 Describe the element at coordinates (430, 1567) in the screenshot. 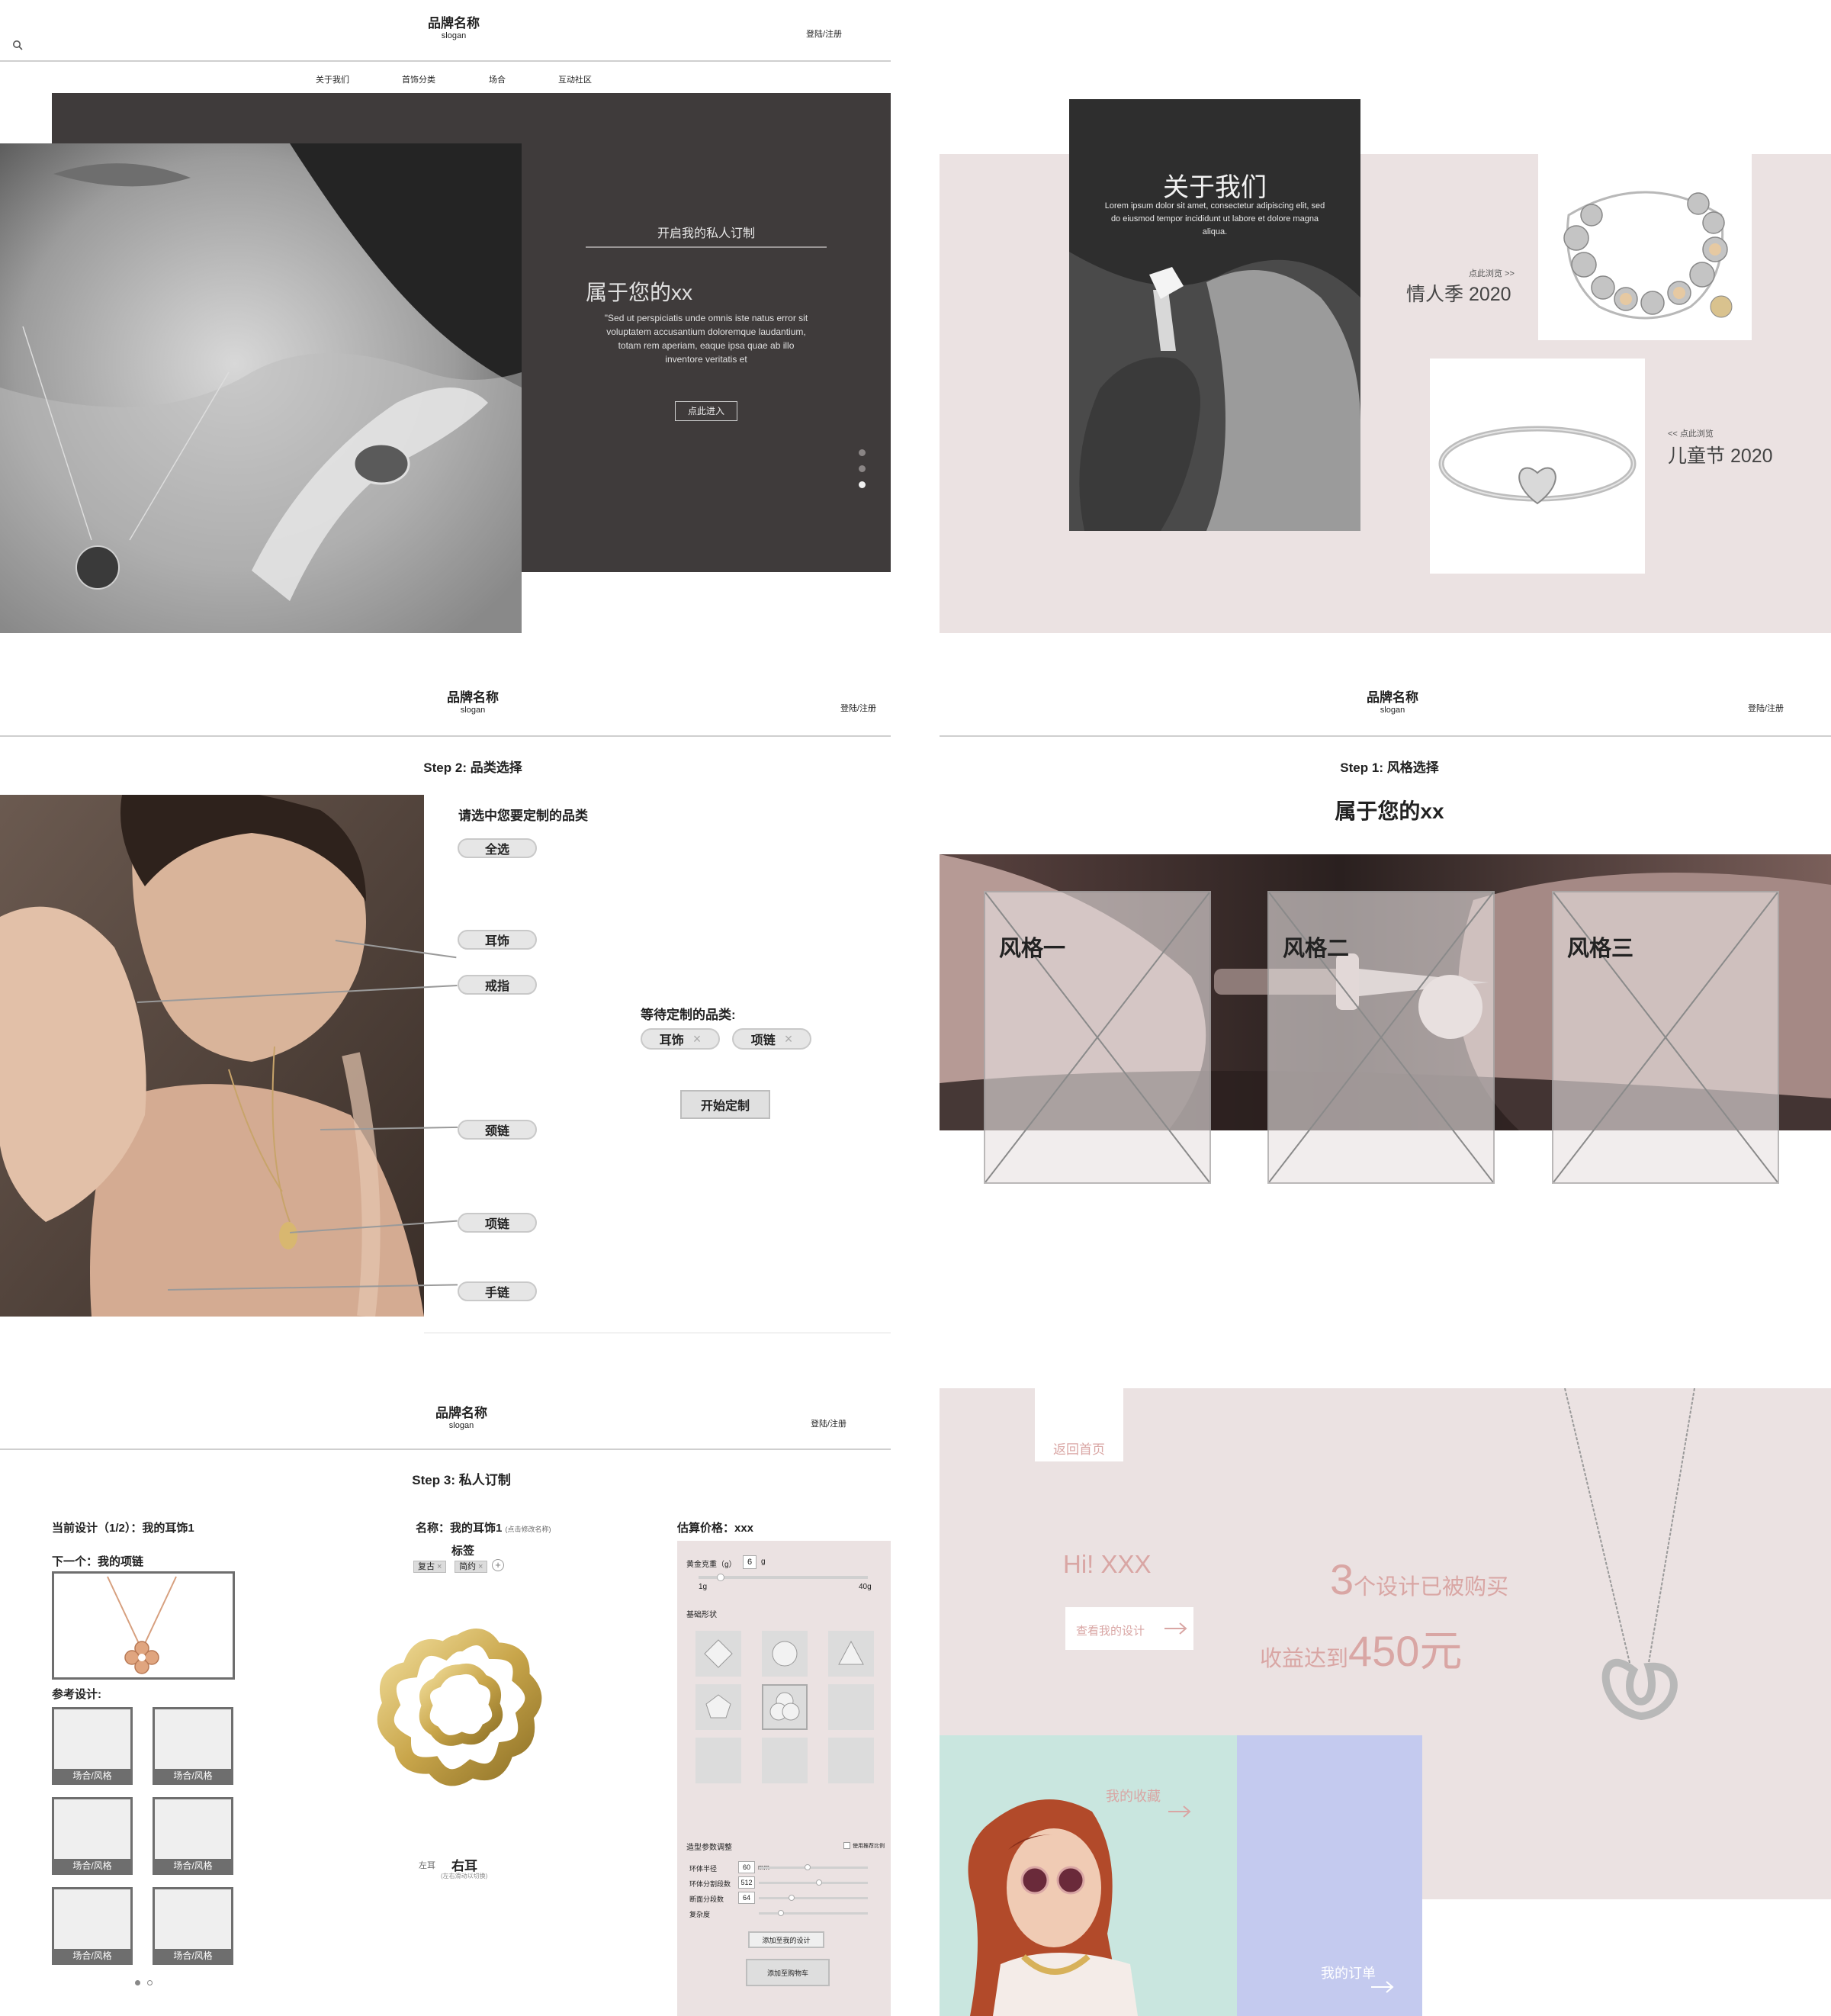

I see `tag-chip-vintage: 复古 ×` at that location.